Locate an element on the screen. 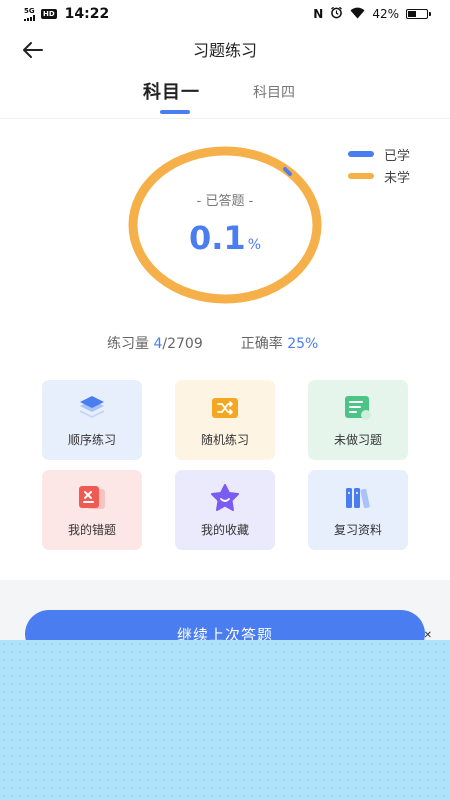 Image resolution: width=450 pixels, height=800 pixels. close-icon: ✕ is located at coordinates (428, 635).